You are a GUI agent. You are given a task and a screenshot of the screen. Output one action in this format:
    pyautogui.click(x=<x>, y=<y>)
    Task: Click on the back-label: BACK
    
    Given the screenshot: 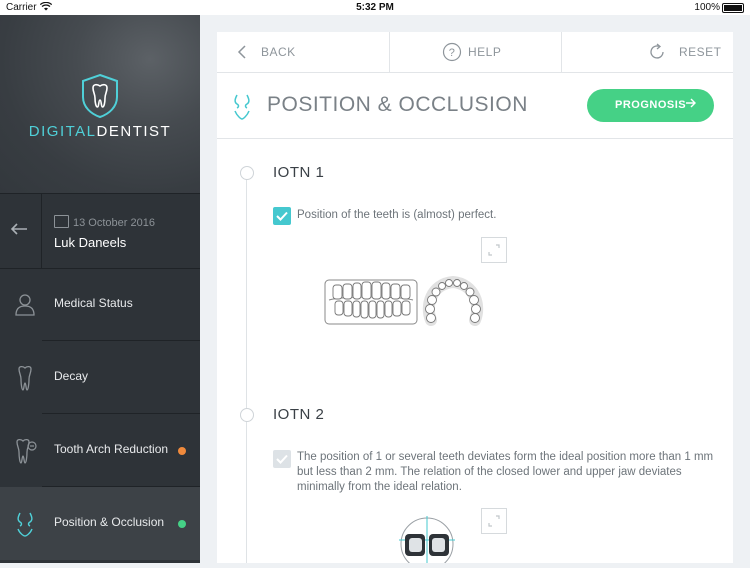 What is the action you would take?
    pyautogui.click(x=278, y=52)
    